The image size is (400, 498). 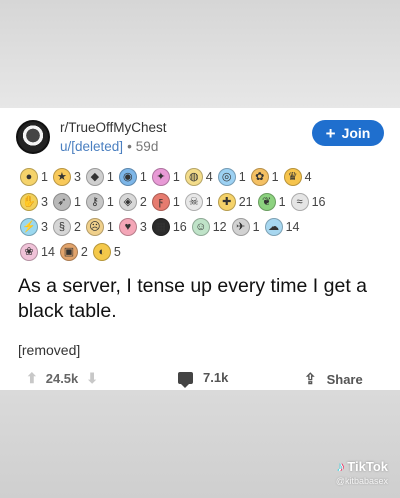 What do you see at coordinates (264, 176) in the screenshot?
I see `award-item: ✿ 1` at bounding box center [264, 176].